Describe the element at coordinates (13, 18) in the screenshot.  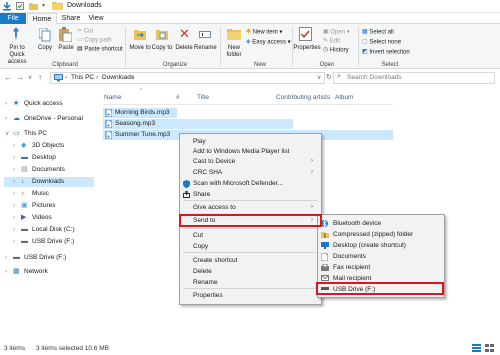
I see `tab-file: File` at that location.